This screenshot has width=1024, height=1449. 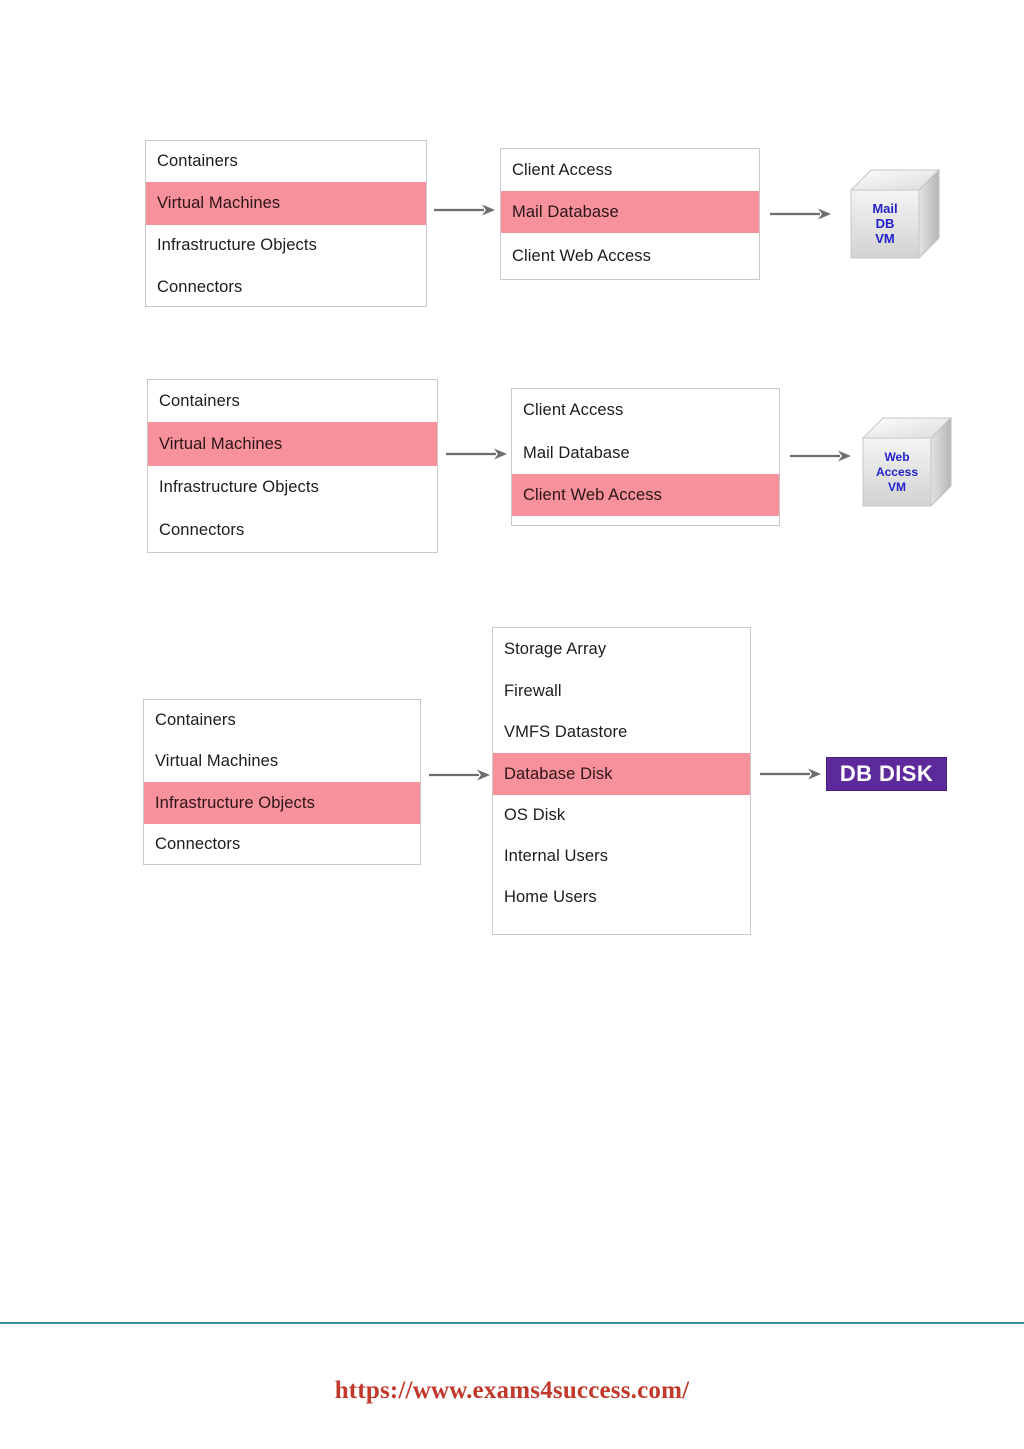 I want to click on list-item: VMFS Datastore, so click(x=621, y=732).